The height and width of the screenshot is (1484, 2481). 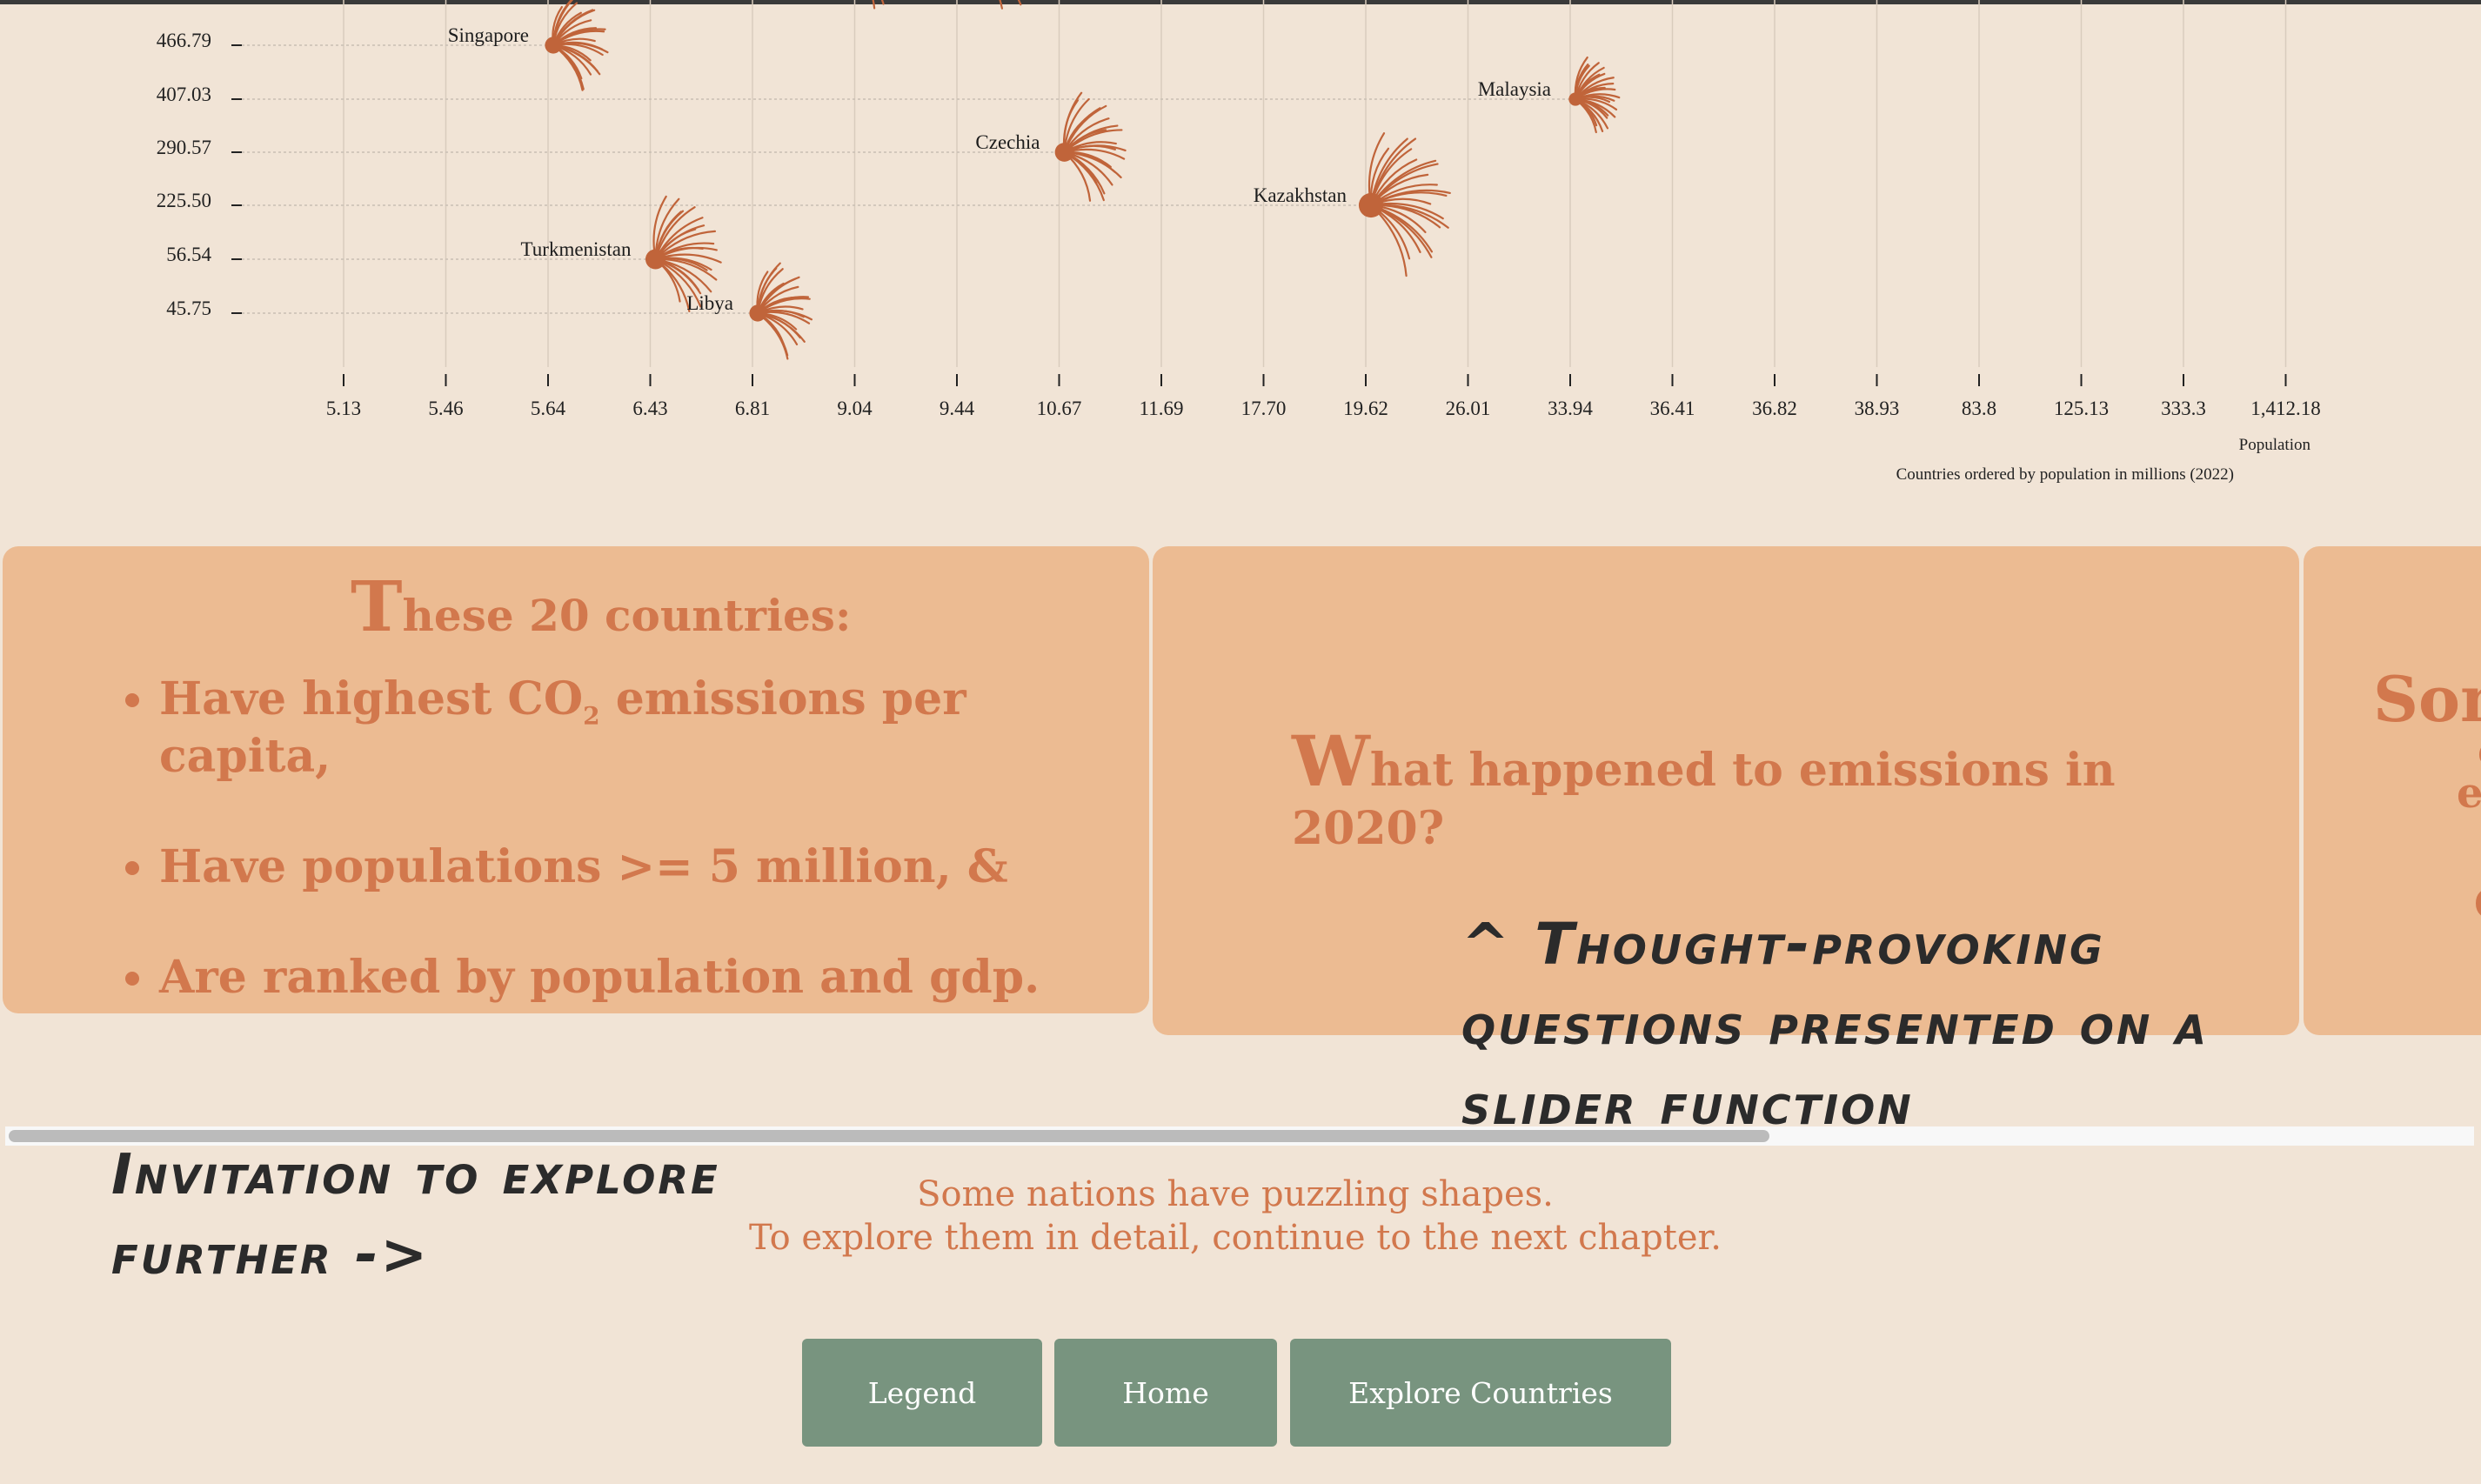 I want to click on country-label: Singapore, so click(x=488, y=35).